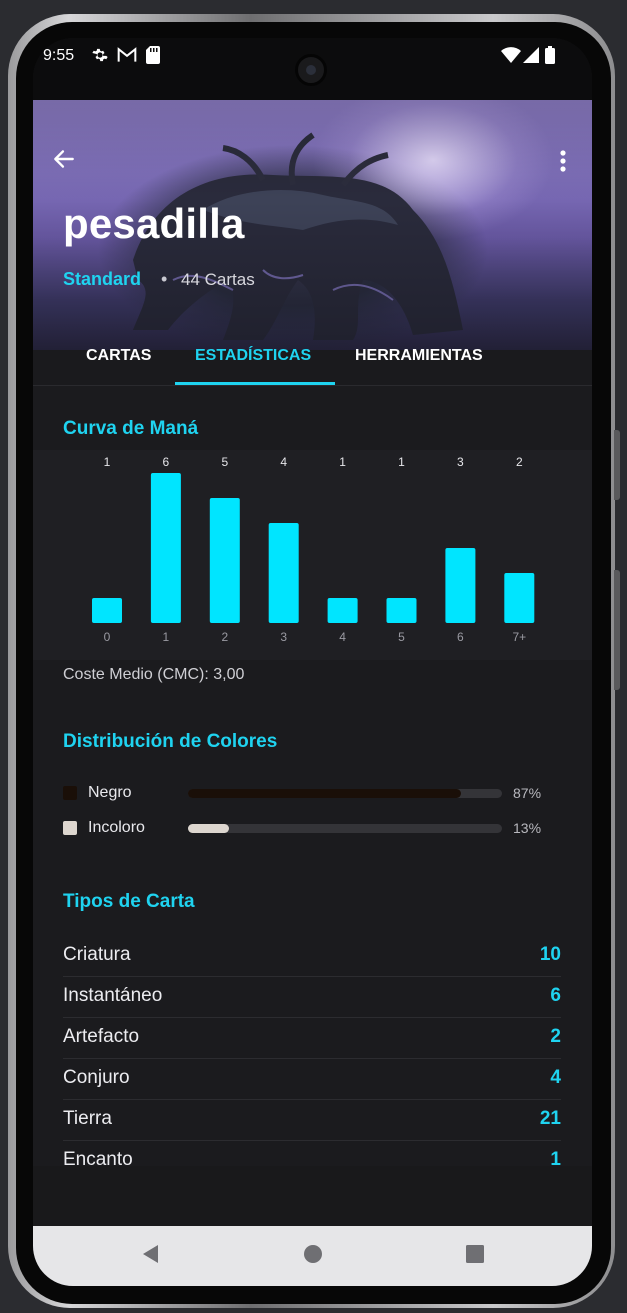  What do you see at coordinates (283, 462) in the screenshot?
I see `bar-value-label: 4` at bounding box center [283, 462].